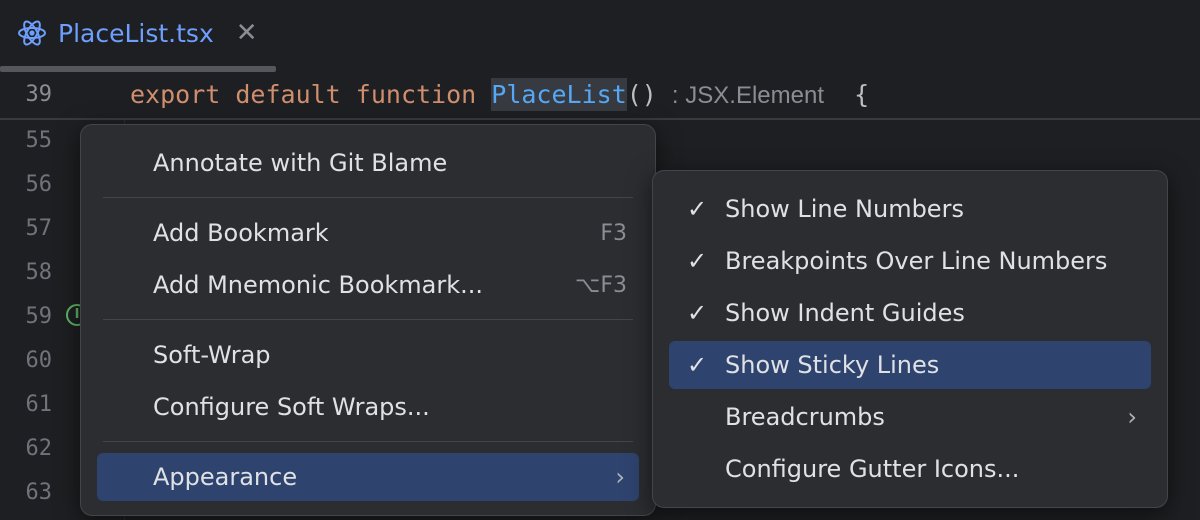 This screenshot has width=1200, height=520. What do you see at coordinates (600, 285) in the screenshot?
I see `shortcut-label: ⌥F3` at bounding box center [600, 285].